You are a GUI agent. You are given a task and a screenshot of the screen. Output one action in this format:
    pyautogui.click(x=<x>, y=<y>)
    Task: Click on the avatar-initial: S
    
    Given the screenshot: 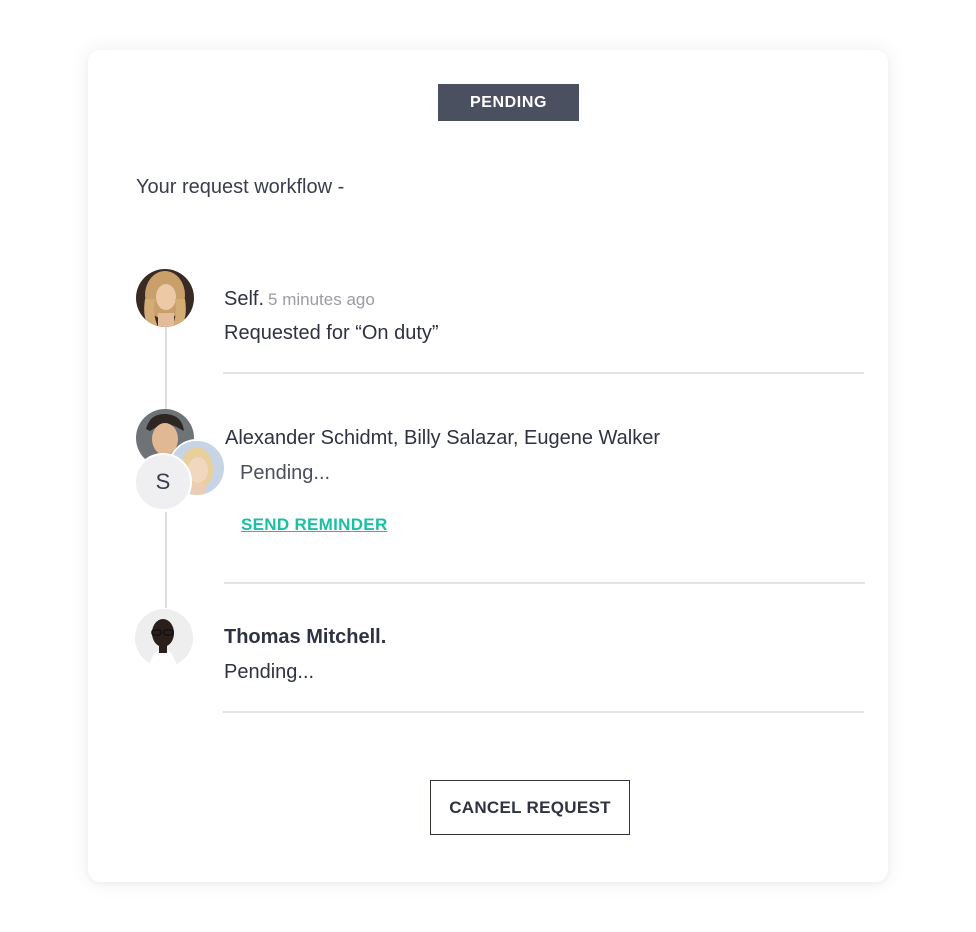 What is the action you would take?
    pyautogui.click(x=163, y=482)
    